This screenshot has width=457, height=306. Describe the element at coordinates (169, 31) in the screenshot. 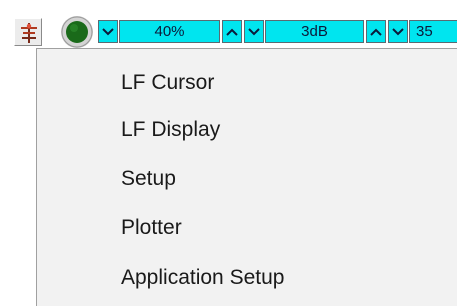

I see `level-value-field: 40%` at that location.